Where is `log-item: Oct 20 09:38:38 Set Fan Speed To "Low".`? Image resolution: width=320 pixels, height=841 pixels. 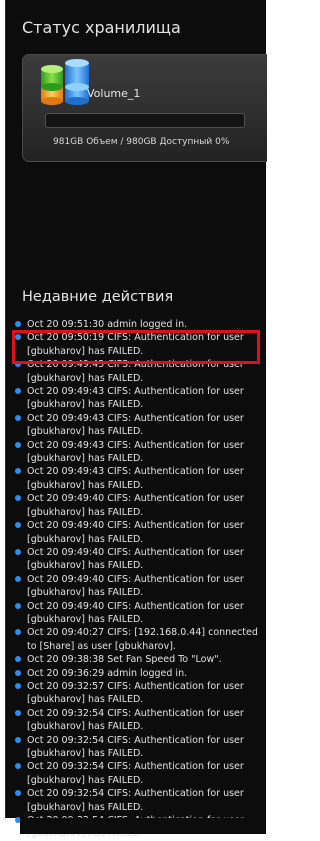 log-item: Oct 20 09:38:38 Set Fan Speed To "Low". is located at coordinates (138, 659).